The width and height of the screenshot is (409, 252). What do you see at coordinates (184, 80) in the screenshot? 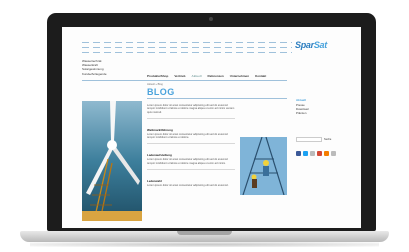
I see `nav-divider` at bounding box center [184, 80].